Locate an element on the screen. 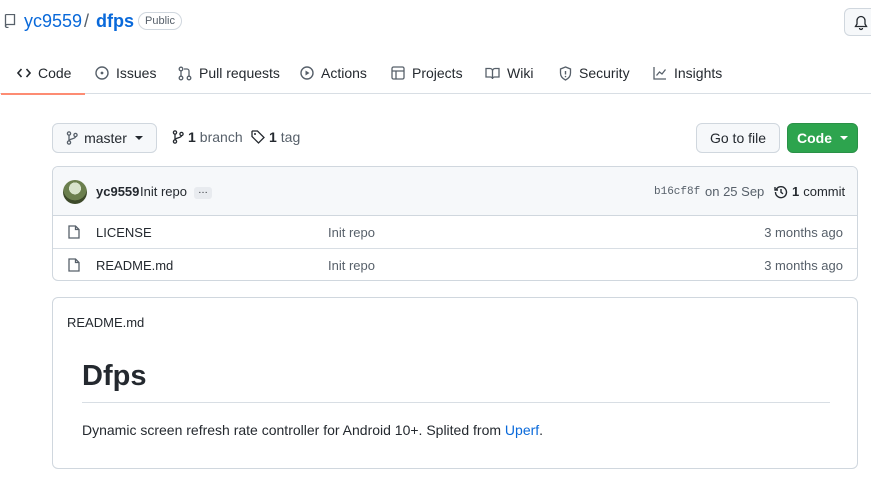 Image resolution: width=871 pixels, height=494 pixels. tab-security: Security is located at coordinates (594, 73).